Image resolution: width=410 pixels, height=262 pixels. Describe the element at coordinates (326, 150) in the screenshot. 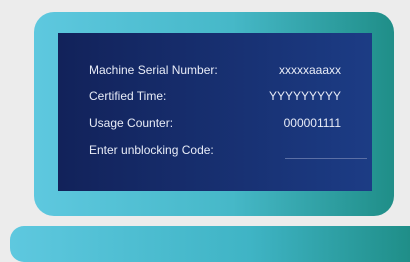

I see `unblocking-code-input` at that location.